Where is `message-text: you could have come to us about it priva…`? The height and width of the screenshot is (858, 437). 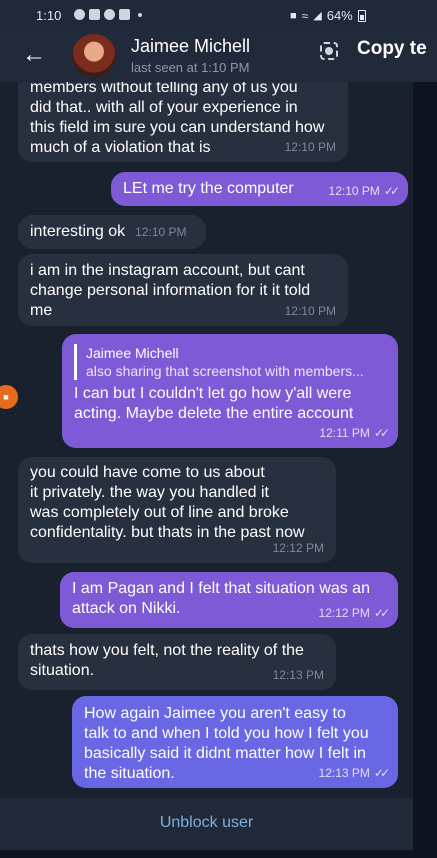
message-text: you could have come to us about it priva… is located at coordinates (167, 502).